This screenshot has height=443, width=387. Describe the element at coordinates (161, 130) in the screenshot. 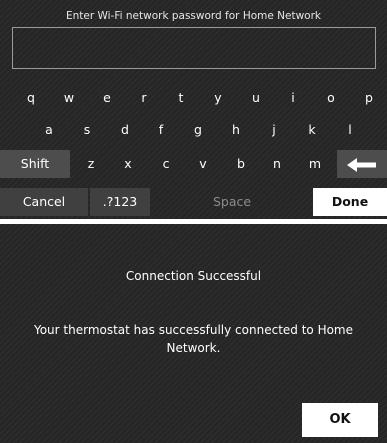

I see `key-f: f` at that location.